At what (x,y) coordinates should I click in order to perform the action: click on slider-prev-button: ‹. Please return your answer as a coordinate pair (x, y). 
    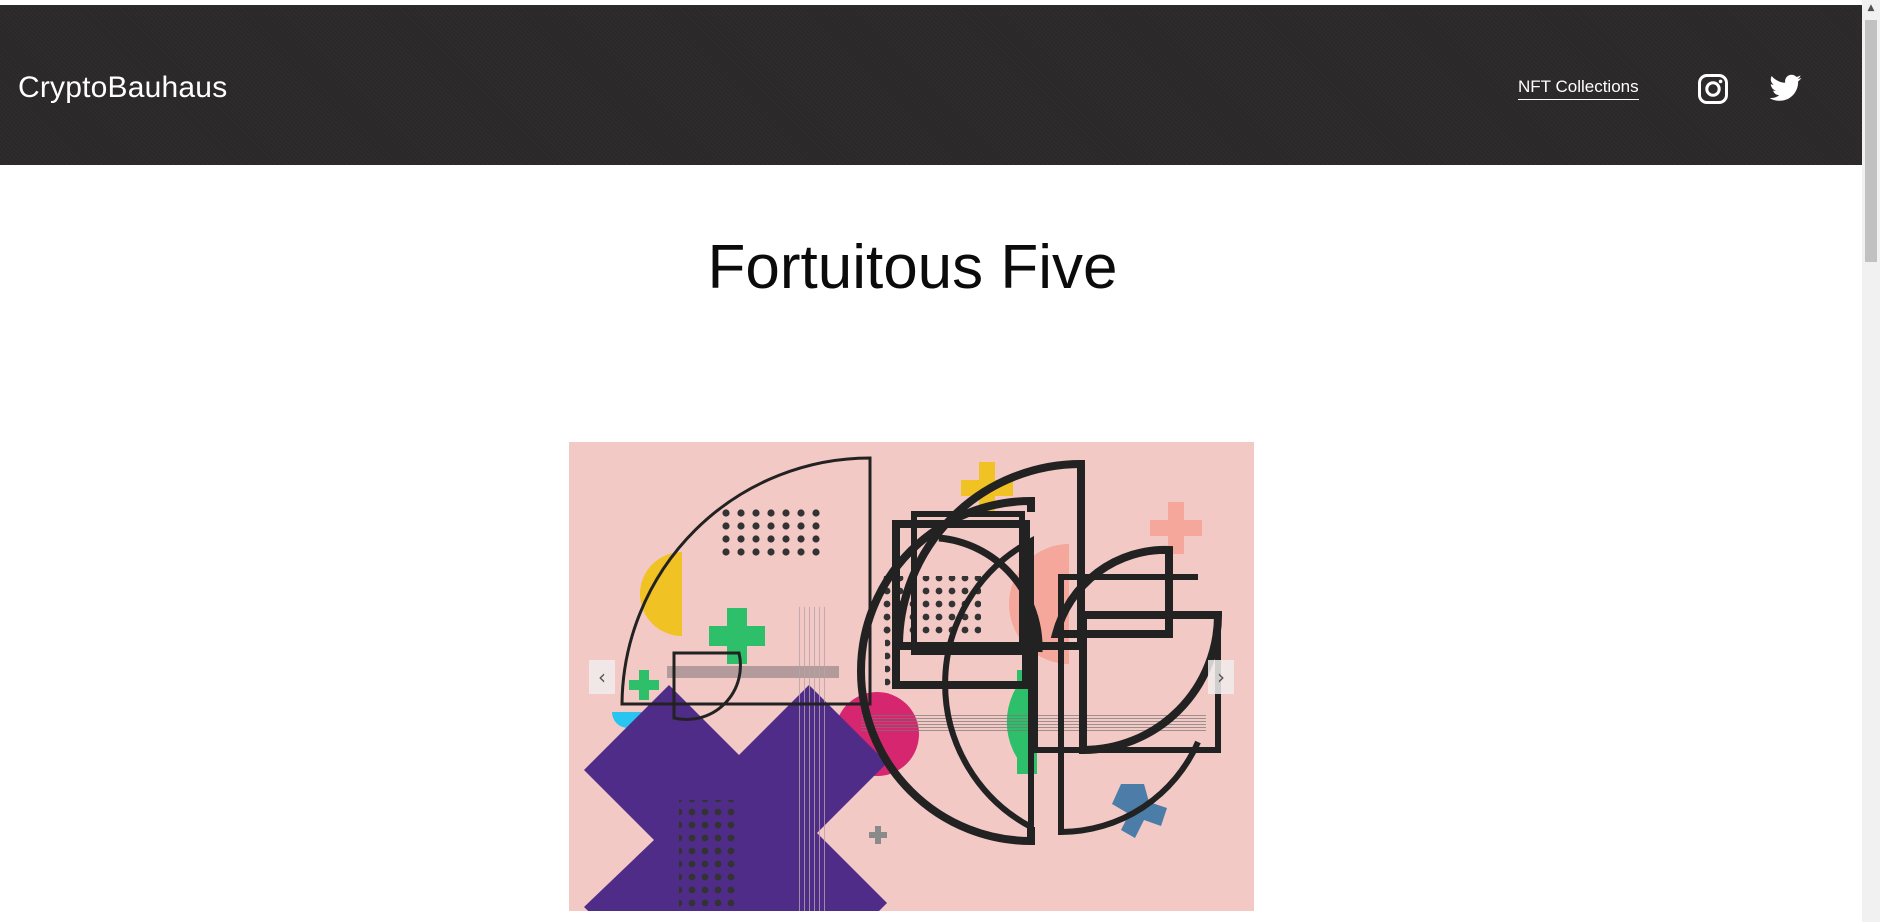
    Looking at the image, I should click on (602, 677).